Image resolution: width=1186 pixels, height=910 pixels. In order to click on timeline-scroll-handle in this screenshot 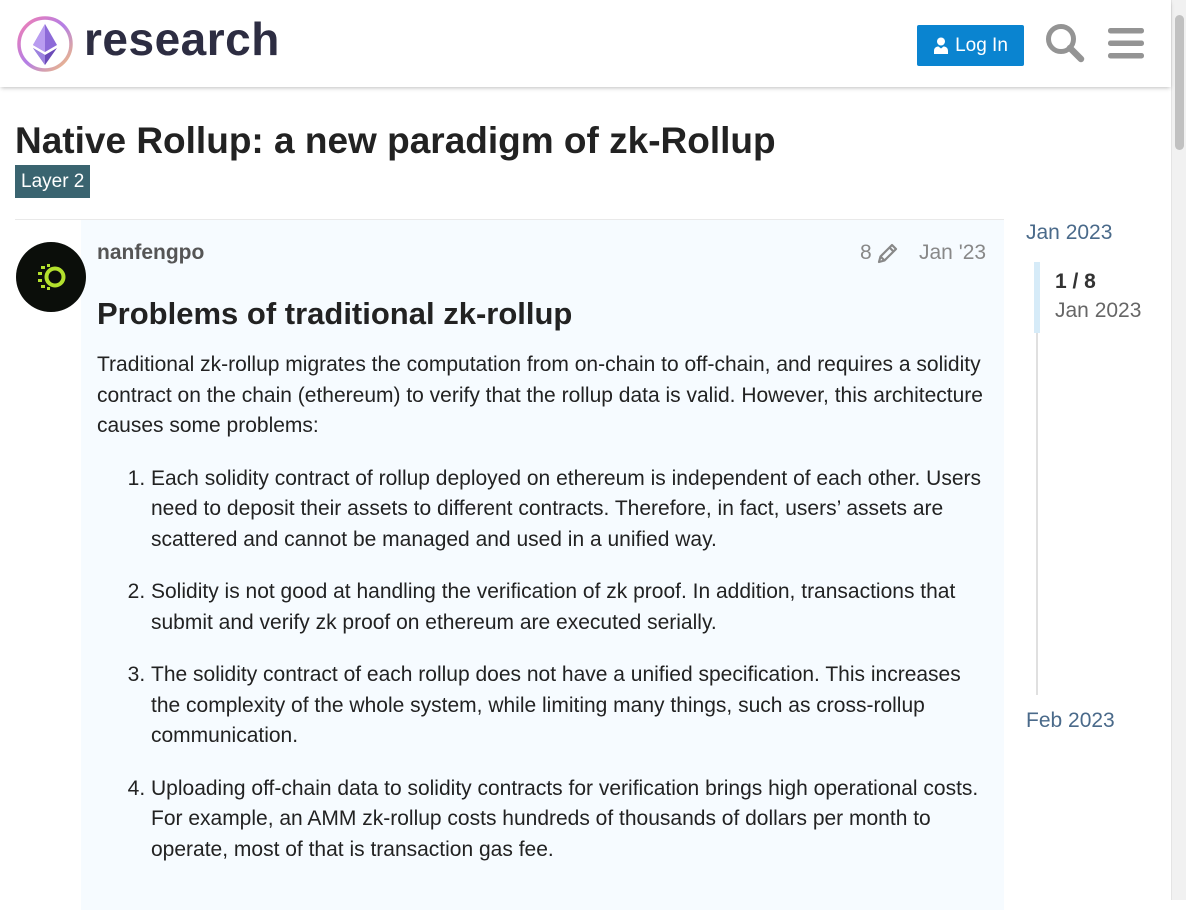, I will do `click(1037, 297)`.